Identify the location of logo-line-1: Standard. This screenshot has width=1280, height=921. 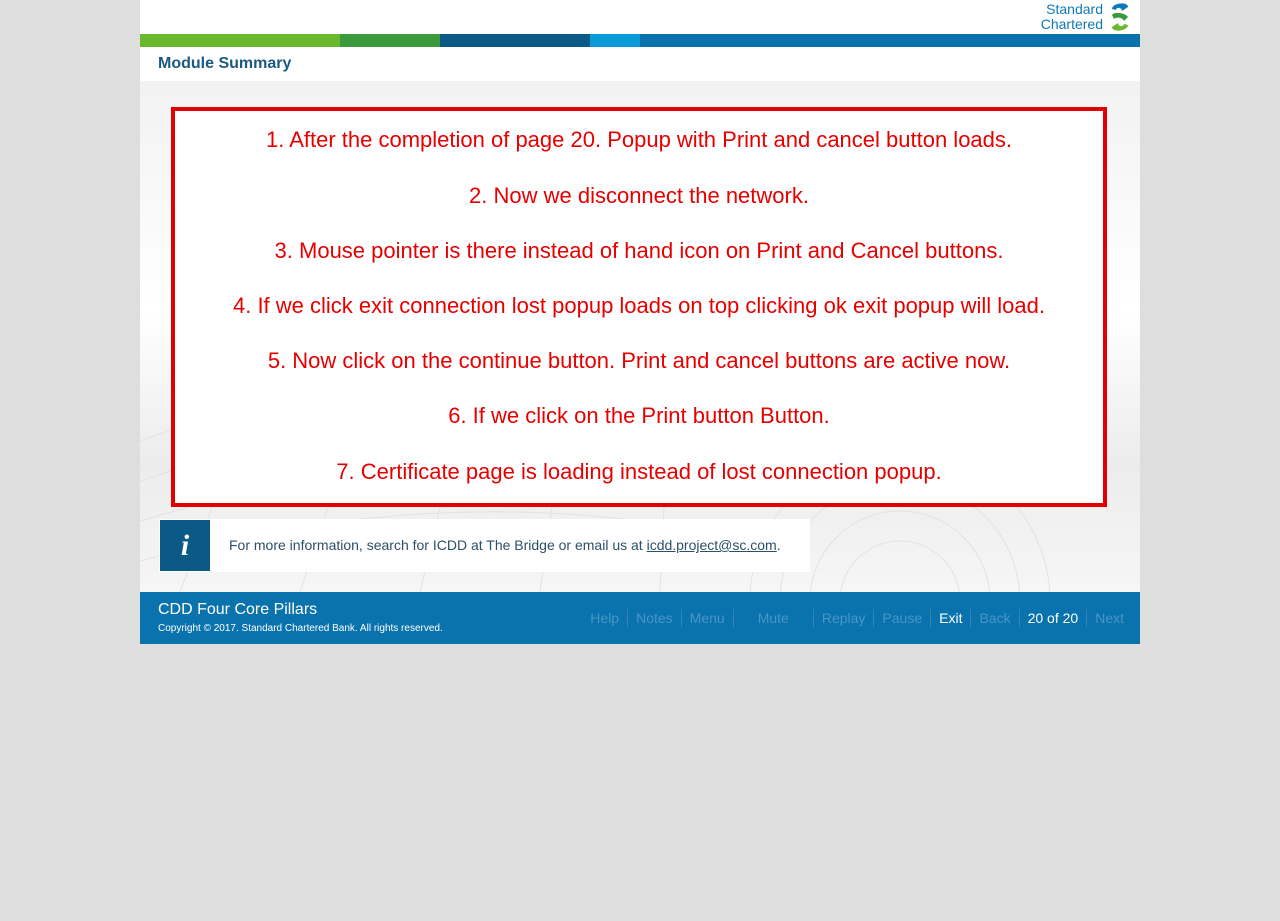
(1074, 9).